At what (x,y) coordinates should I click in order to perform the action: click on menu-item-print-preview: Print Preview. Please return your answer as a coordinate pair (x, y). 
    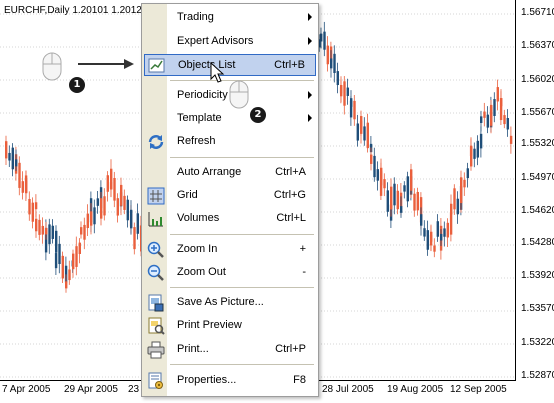
    Looking at the image, I should click on (230, 326).